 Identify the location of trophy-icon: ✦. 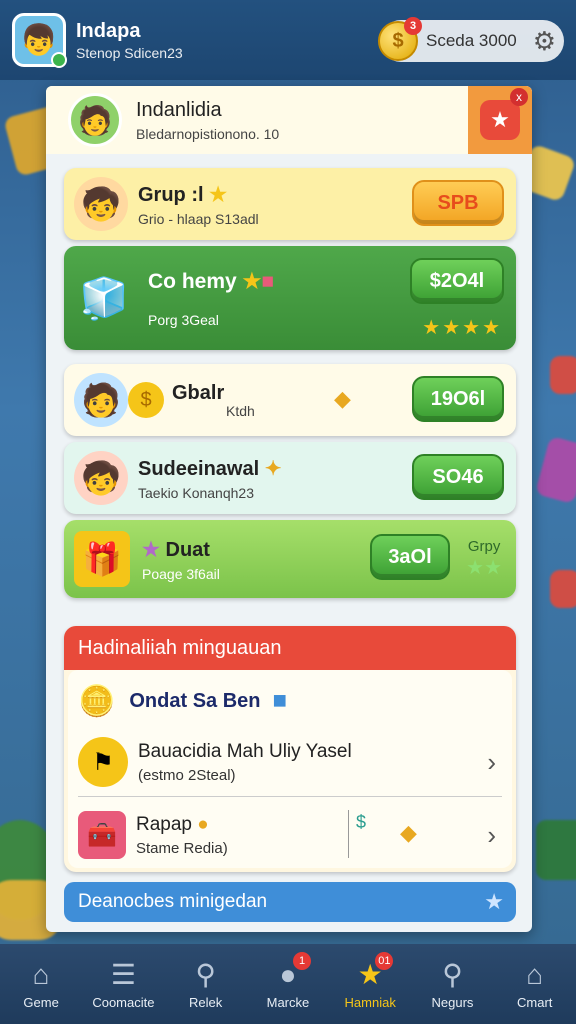
(273, 468).